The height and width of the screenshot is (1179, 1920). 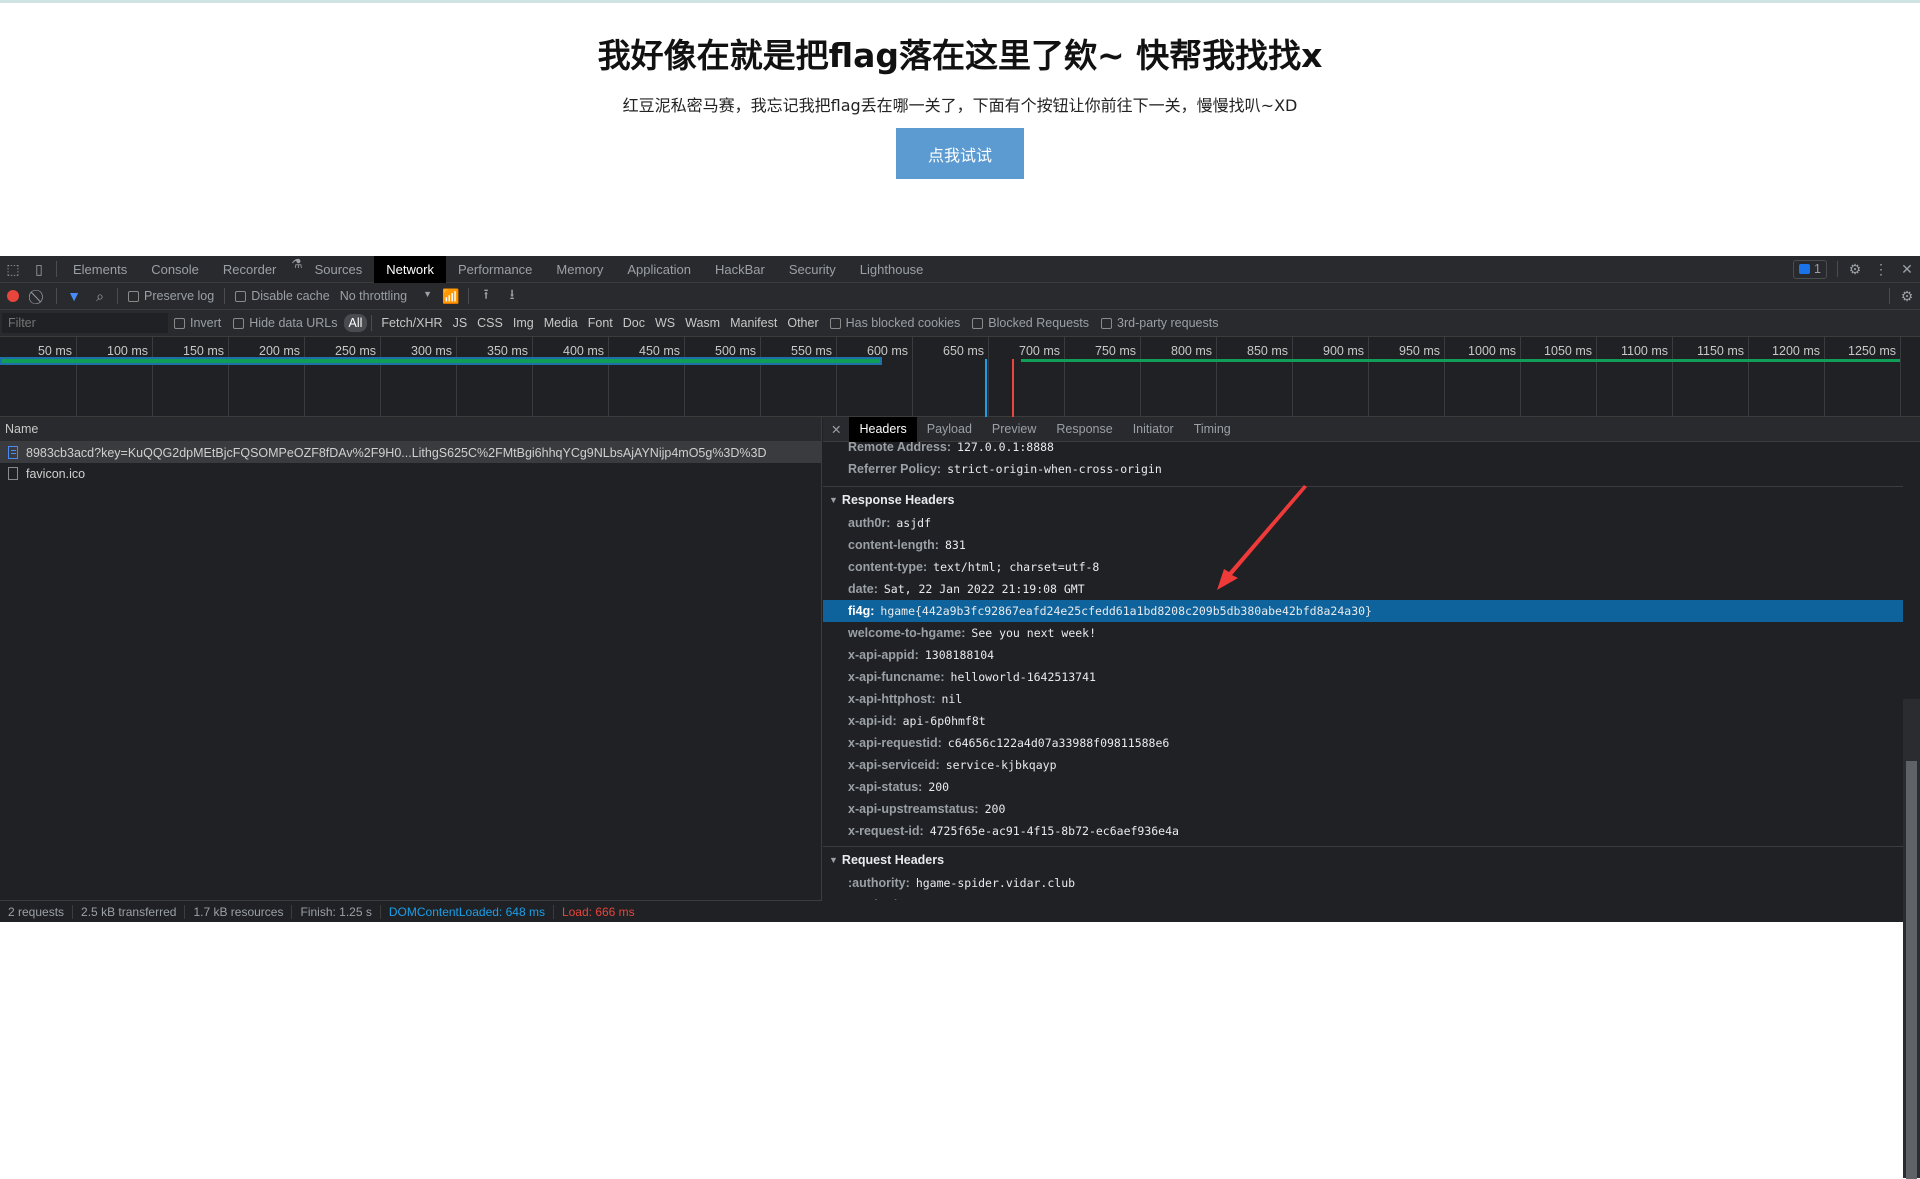 What do you see at coordinates (1907, 269) in the screenshot?
I see `close-devtools-icon: ✕` at bounding box center [1907, 269].